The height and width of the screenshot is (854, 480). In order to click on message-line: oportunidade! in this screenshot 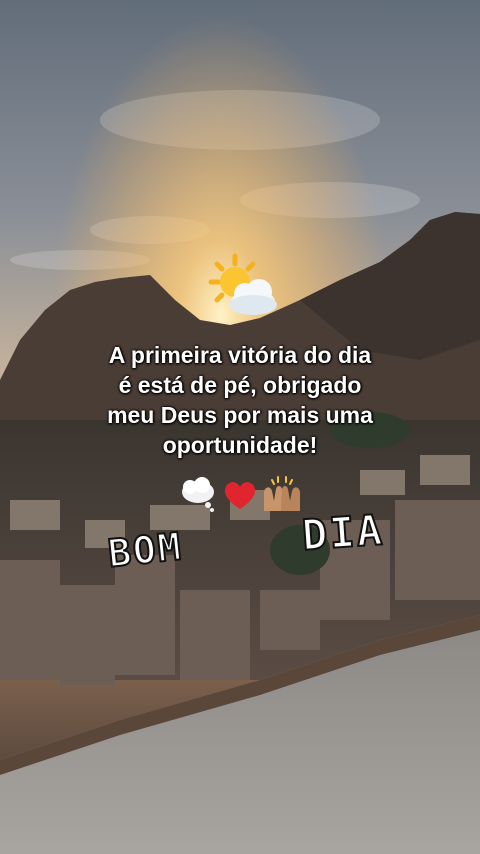, I will do `click(240, 445)`.